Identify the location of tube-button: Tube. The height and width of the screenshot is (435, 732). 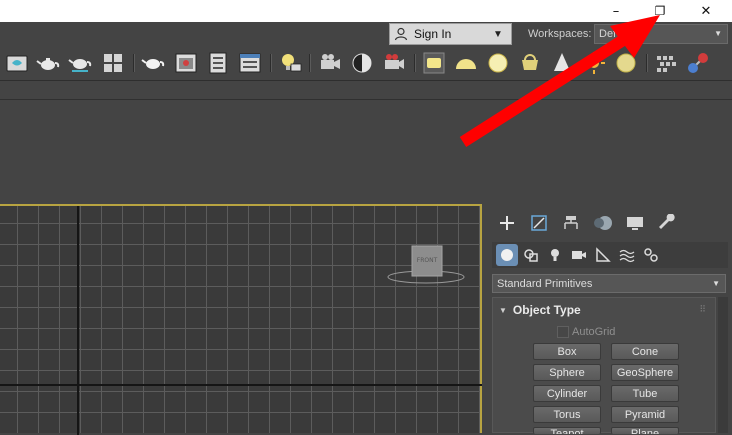
(645, 393).